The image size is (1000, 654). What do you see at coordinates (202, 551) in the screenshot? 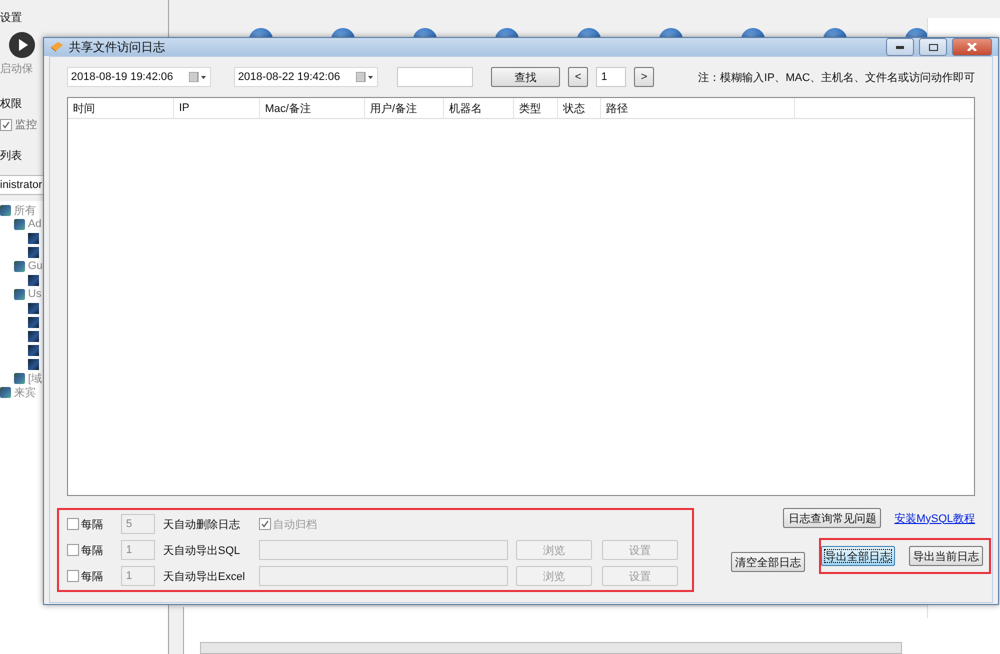
I see `days-label: 天自动导出SQL` at bounding box center [202, 551].